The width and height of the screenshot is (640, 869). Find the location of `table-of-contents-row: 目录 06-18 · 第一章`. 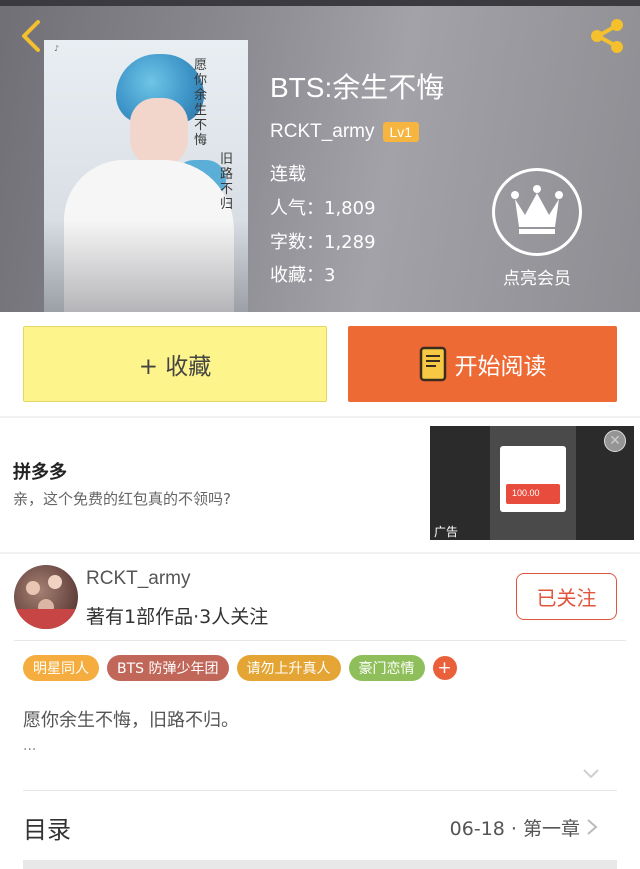

table-of-contents-row: 目录 06-18 · 第一章 is located at coordinates (320, 824).